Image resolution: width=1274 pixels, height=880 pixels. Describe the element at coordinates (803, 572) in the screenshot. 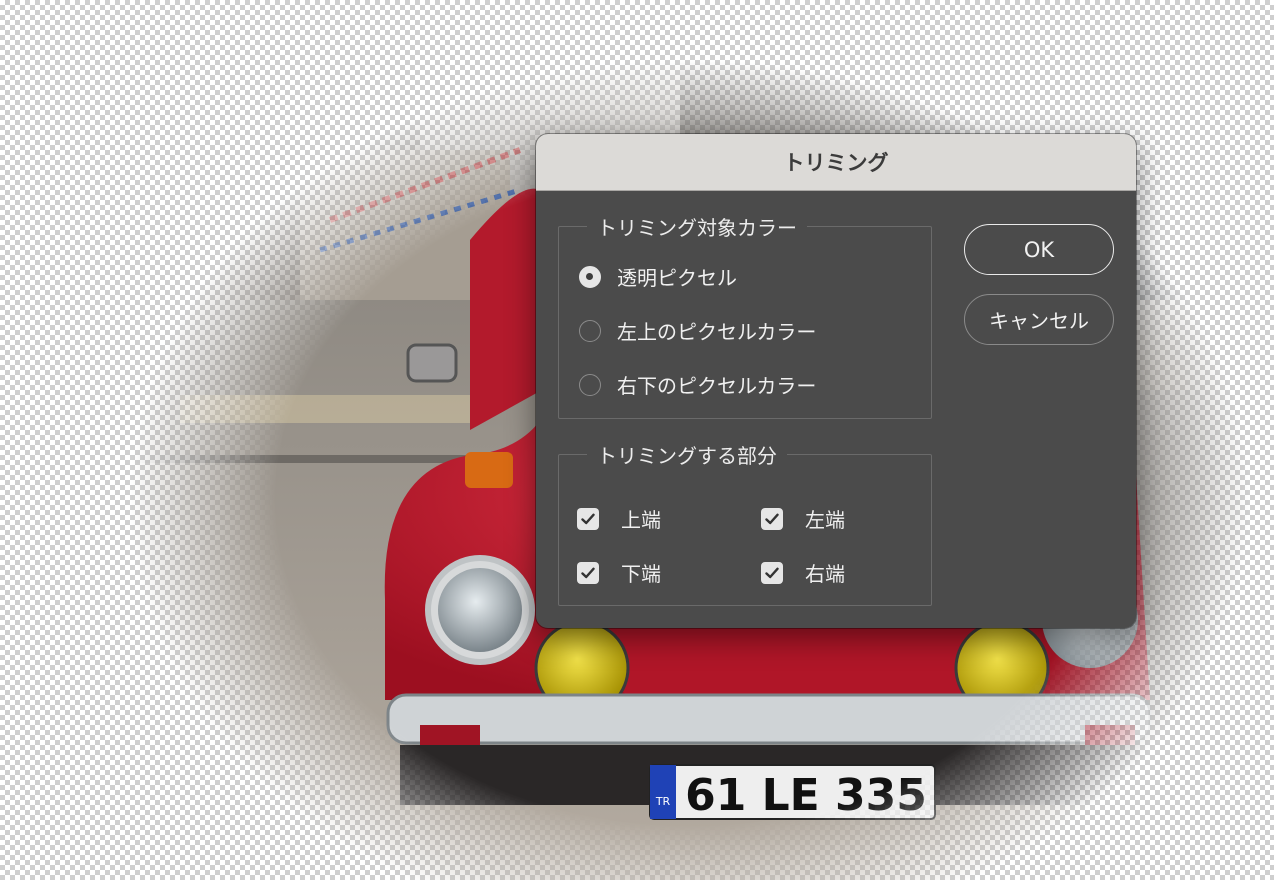

I see `checkbox-right: 右端` at that location.